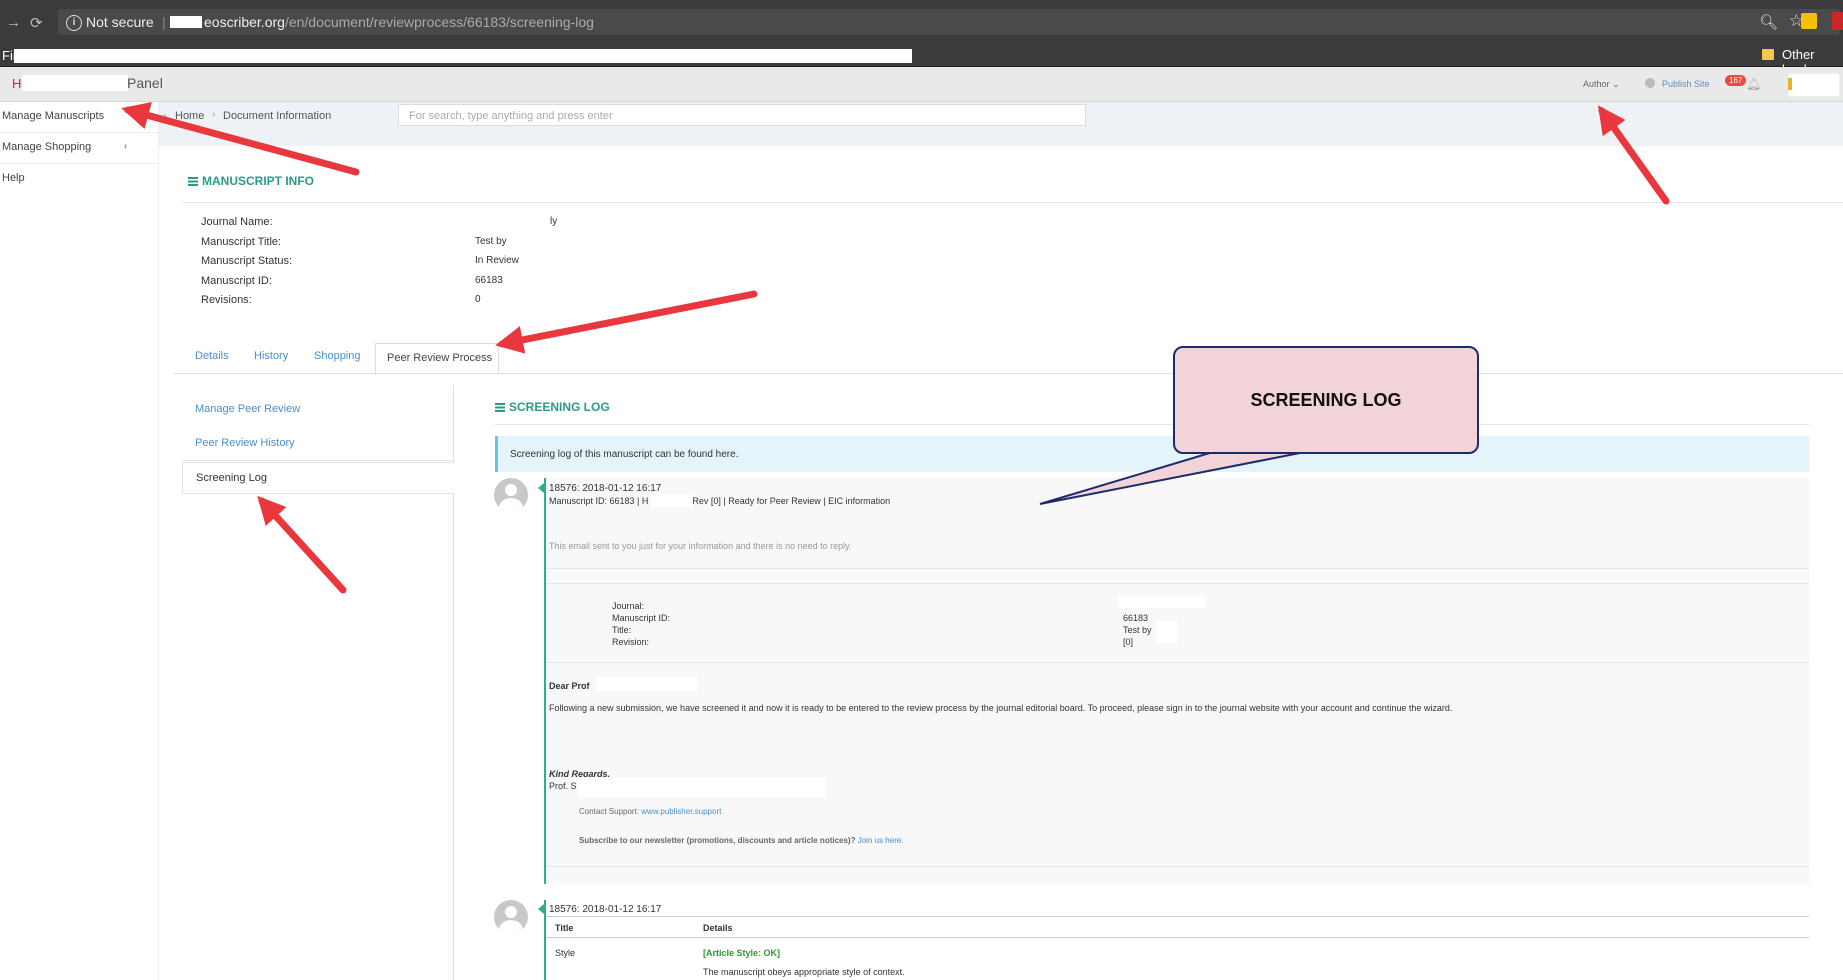  What do you see at coordinates (626, 322) in the screenshot?
I see `arrow-to-peer-review-tab` at bounding box center [626, 322].